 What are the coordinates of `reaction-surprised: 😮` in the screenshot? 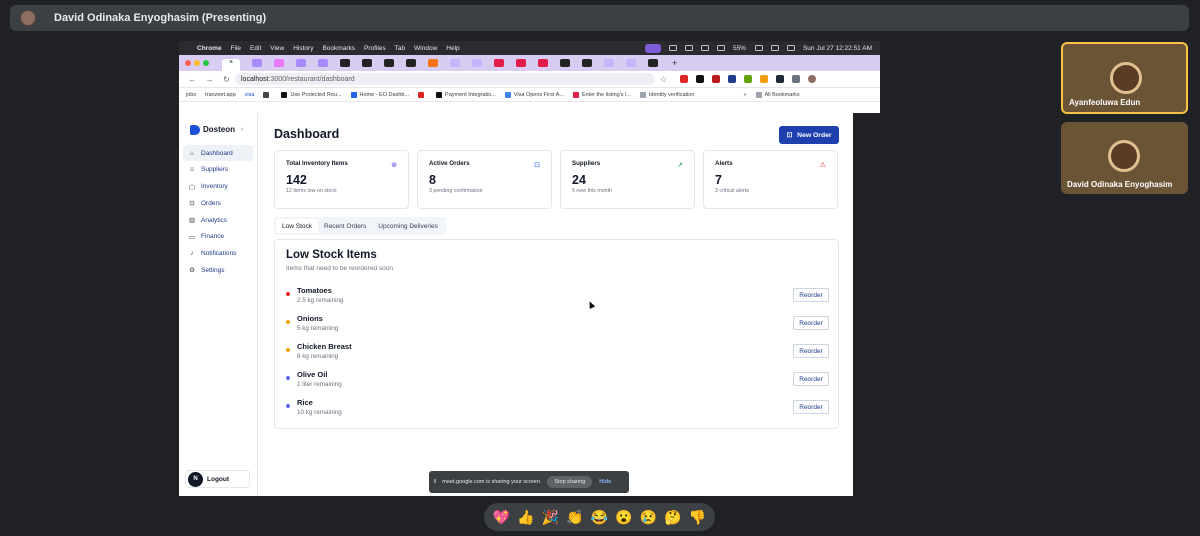 It's located at (624, 517).